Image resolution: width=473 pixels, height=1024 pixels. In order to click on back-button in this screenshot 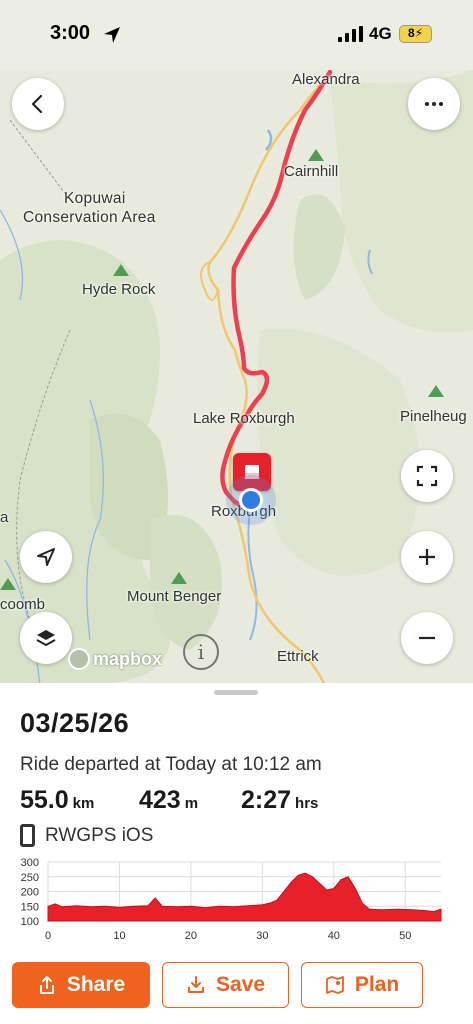, I will do `click(38, 104)`.